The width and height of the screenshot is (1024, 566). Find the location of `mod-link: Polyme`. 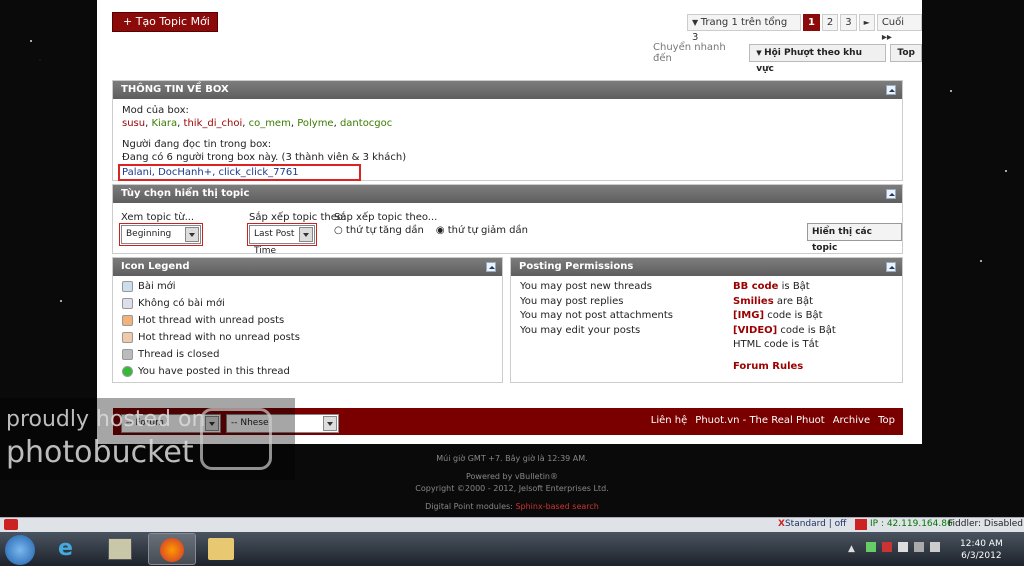

mod-link: Polyme is located at coordinates (315, 123).